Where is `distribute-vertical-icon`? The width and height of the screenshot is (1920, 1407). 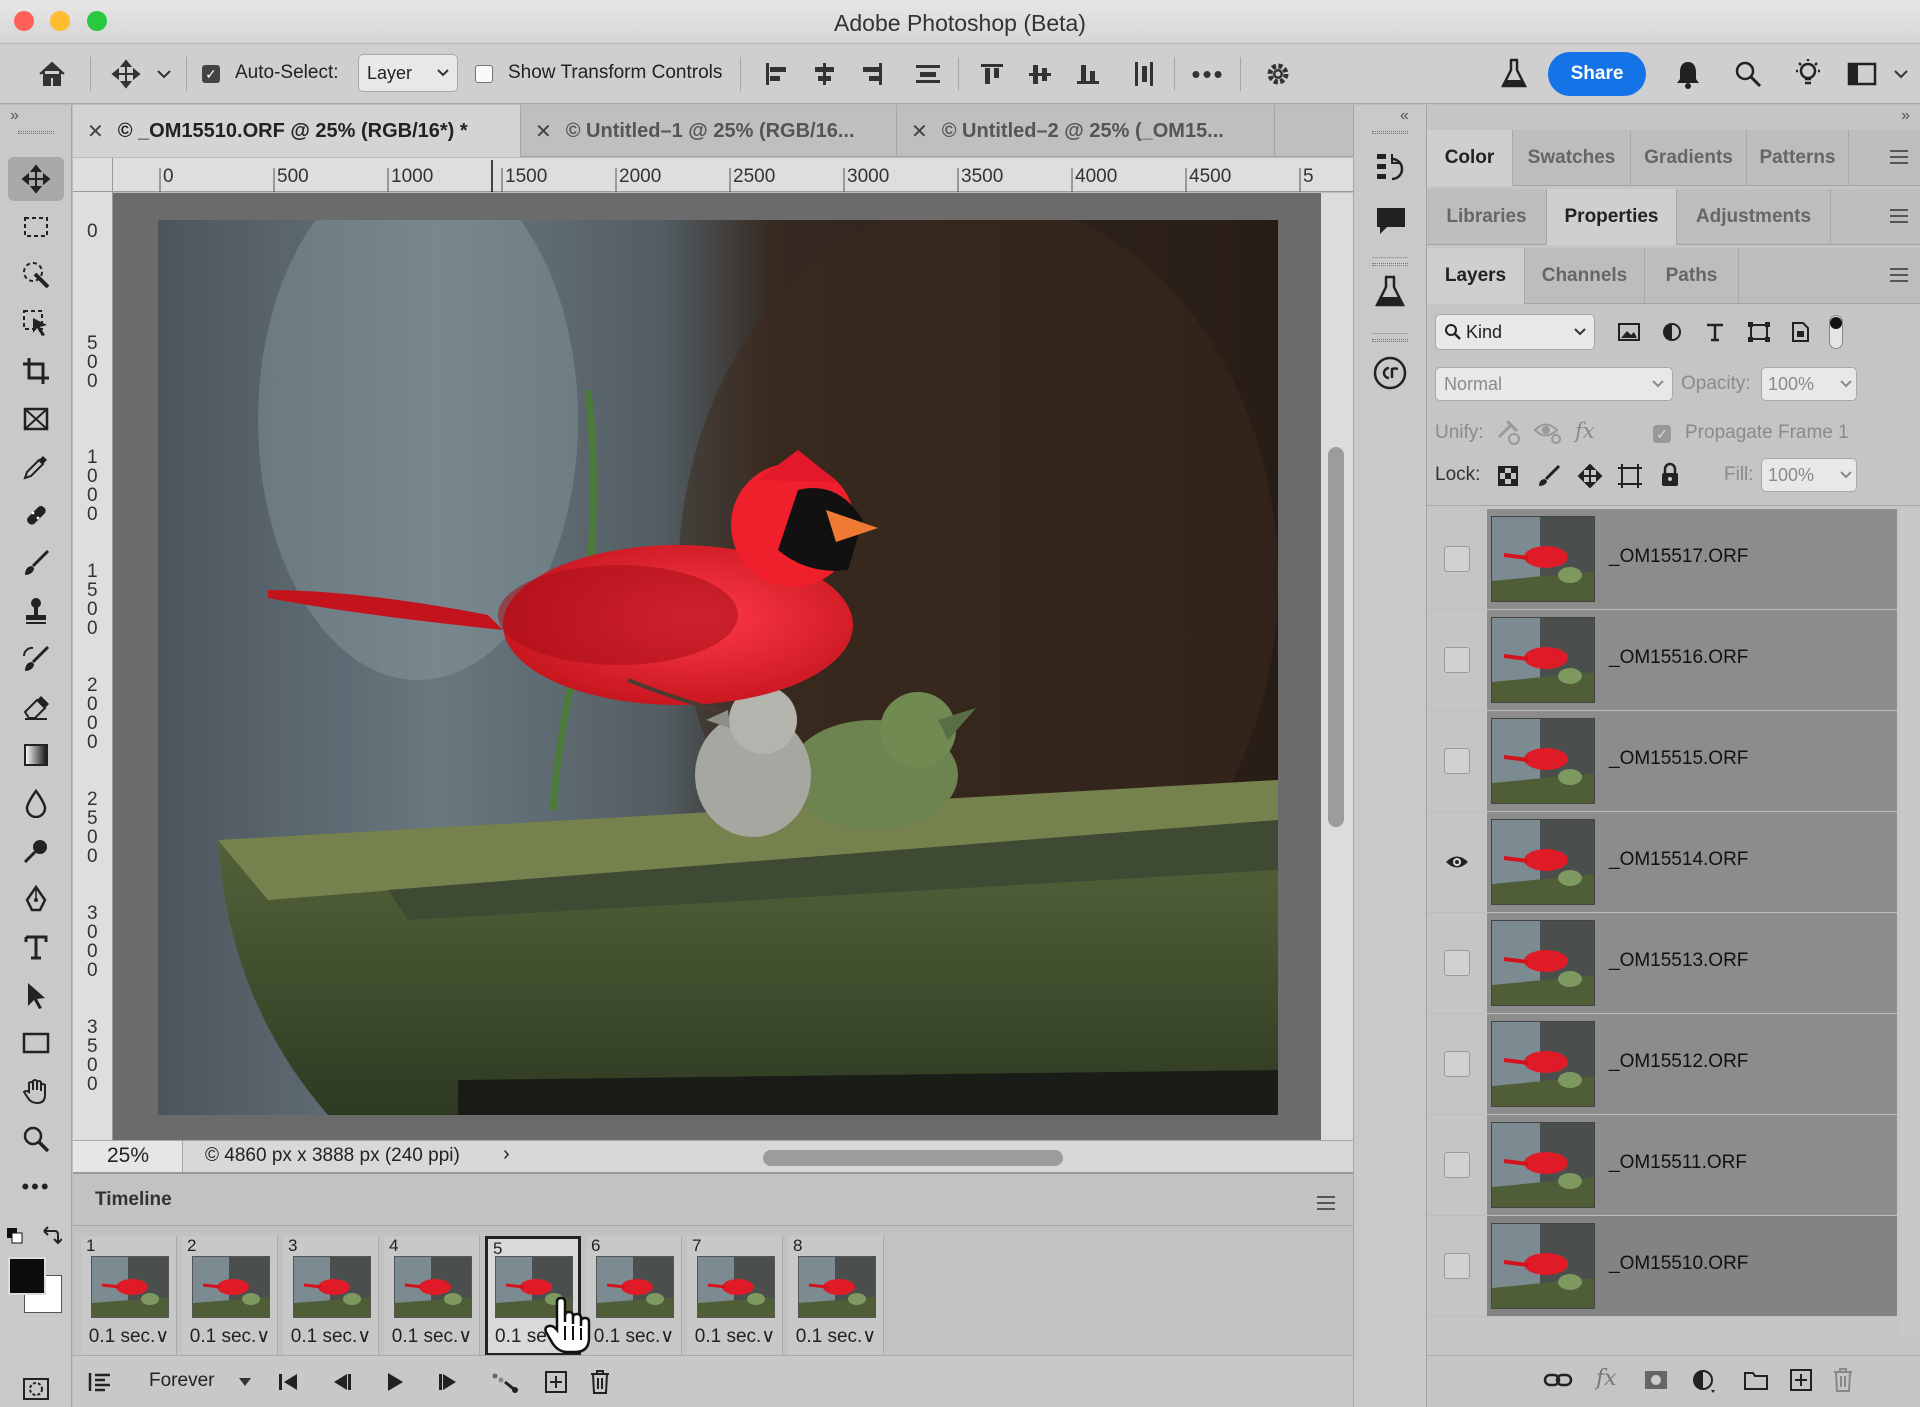
distribute-vertical-icon is located at coordinates (928, 74).